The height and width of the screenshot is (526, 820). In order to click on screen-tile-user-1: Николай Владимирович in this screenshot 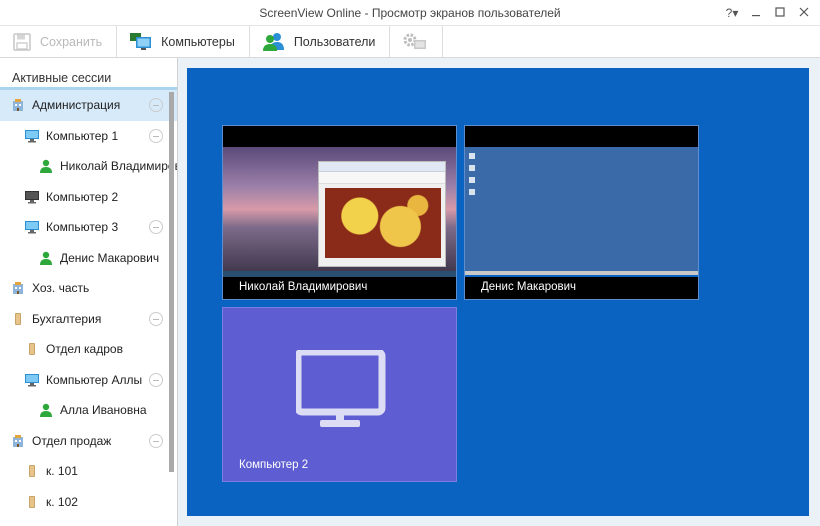, I will do `click(339, 212)`.